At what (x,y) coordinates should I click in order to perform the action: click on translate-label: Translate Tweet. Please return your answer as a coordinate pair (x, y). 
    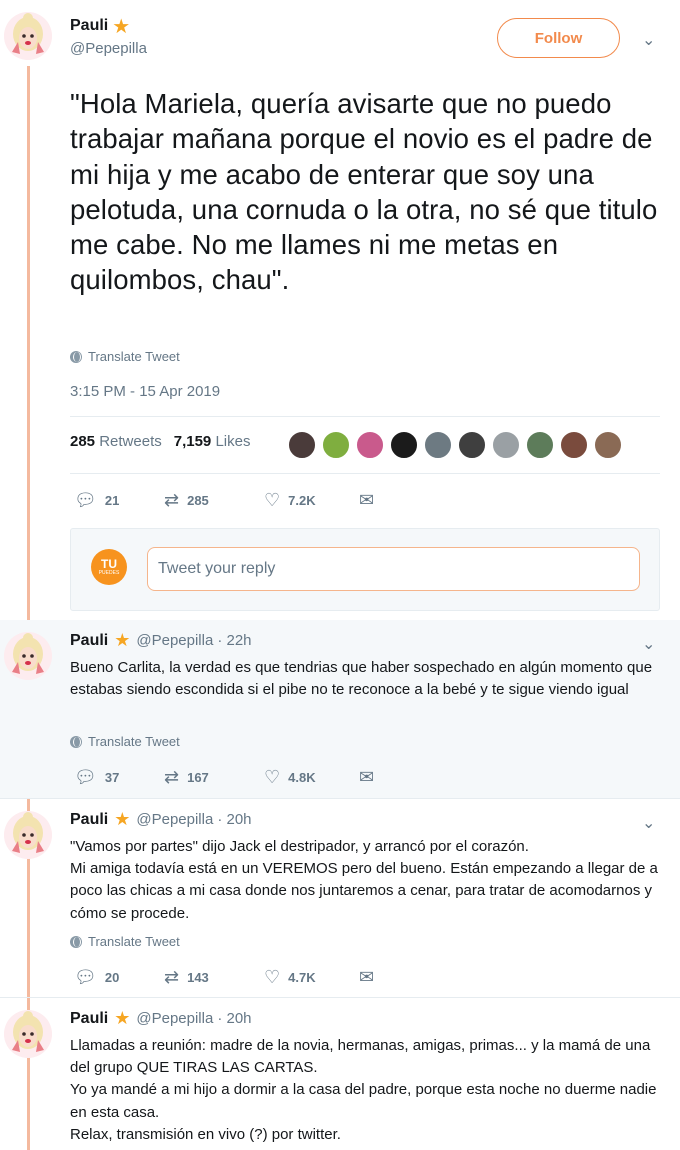
    Looking at the image, I should click on (134, 356).